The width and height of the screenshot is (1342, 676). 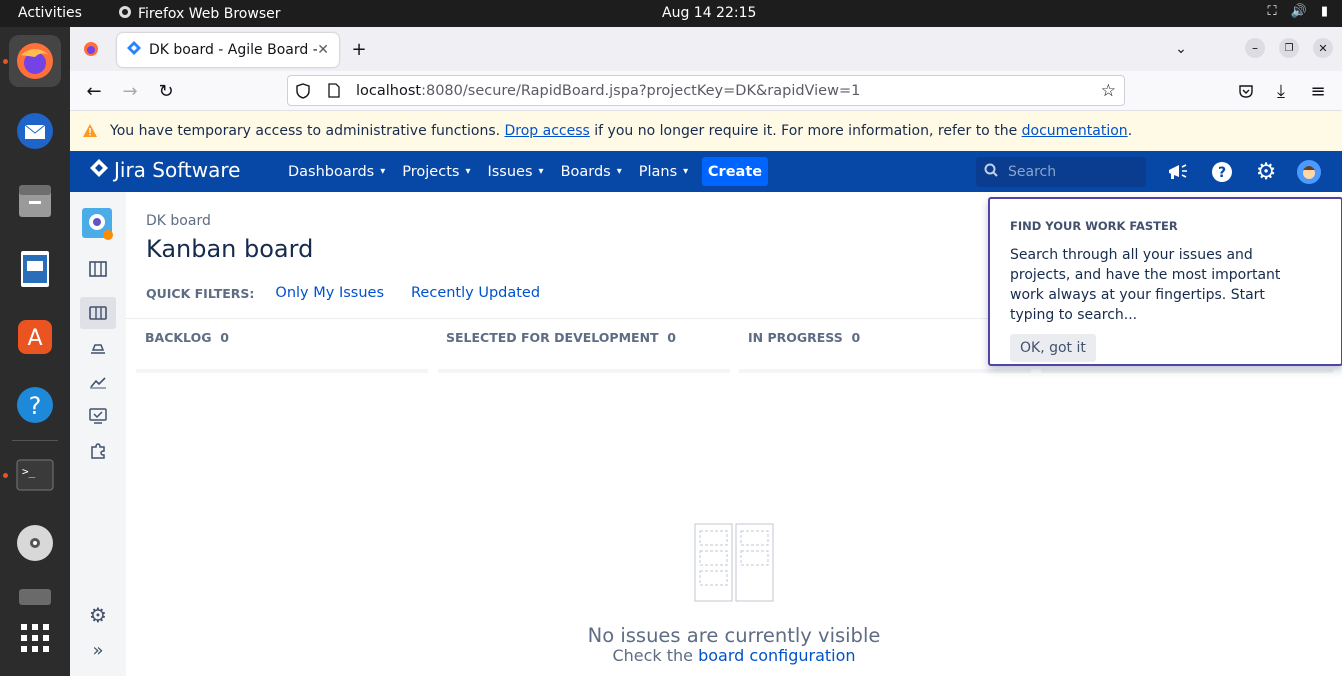 What do you see at coordinates (91, 49) in the screenshot?
I see `firefox-view-icon` at bounding box center [91, 49].